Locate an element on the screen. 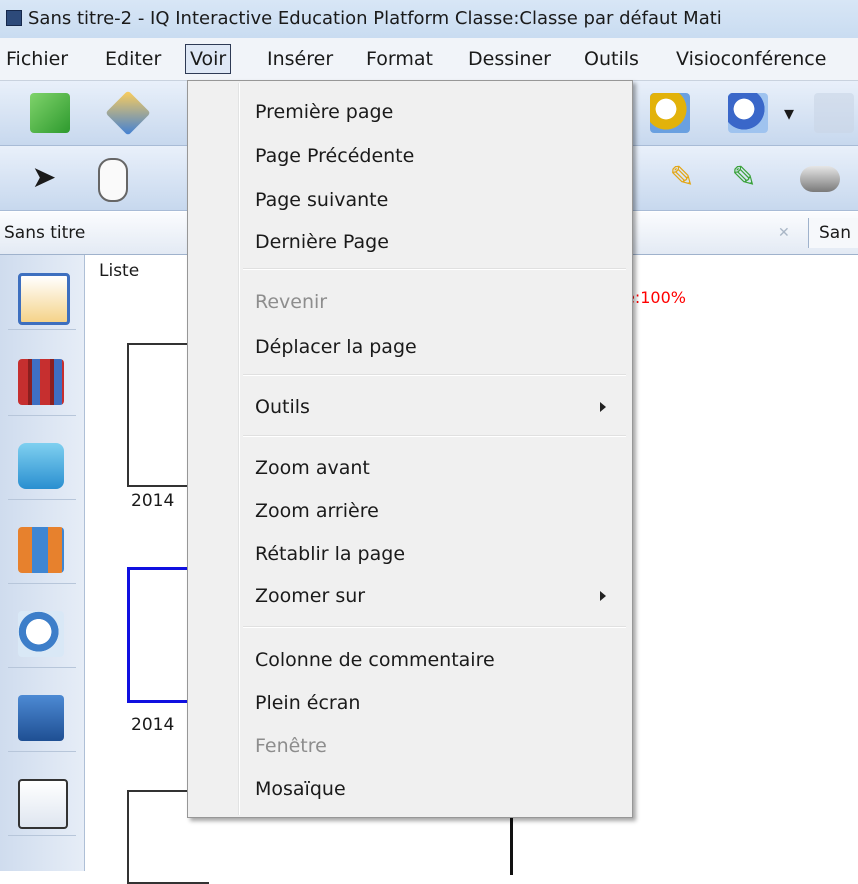  tab-second: San is located at coordinates (833, 233).